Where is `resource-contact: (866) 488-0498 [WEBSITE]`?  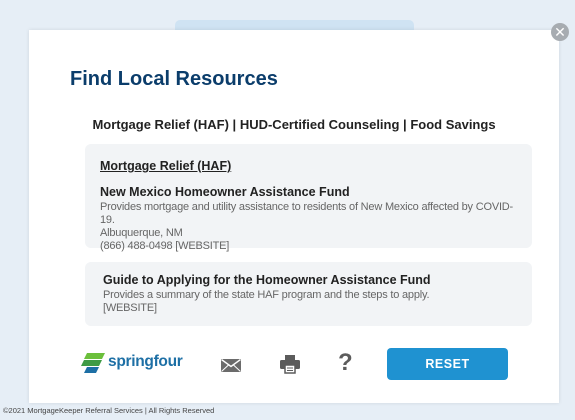 resource-contact: (866) 488-0498 [WEBSITE] is located at coordinates (309, 246).